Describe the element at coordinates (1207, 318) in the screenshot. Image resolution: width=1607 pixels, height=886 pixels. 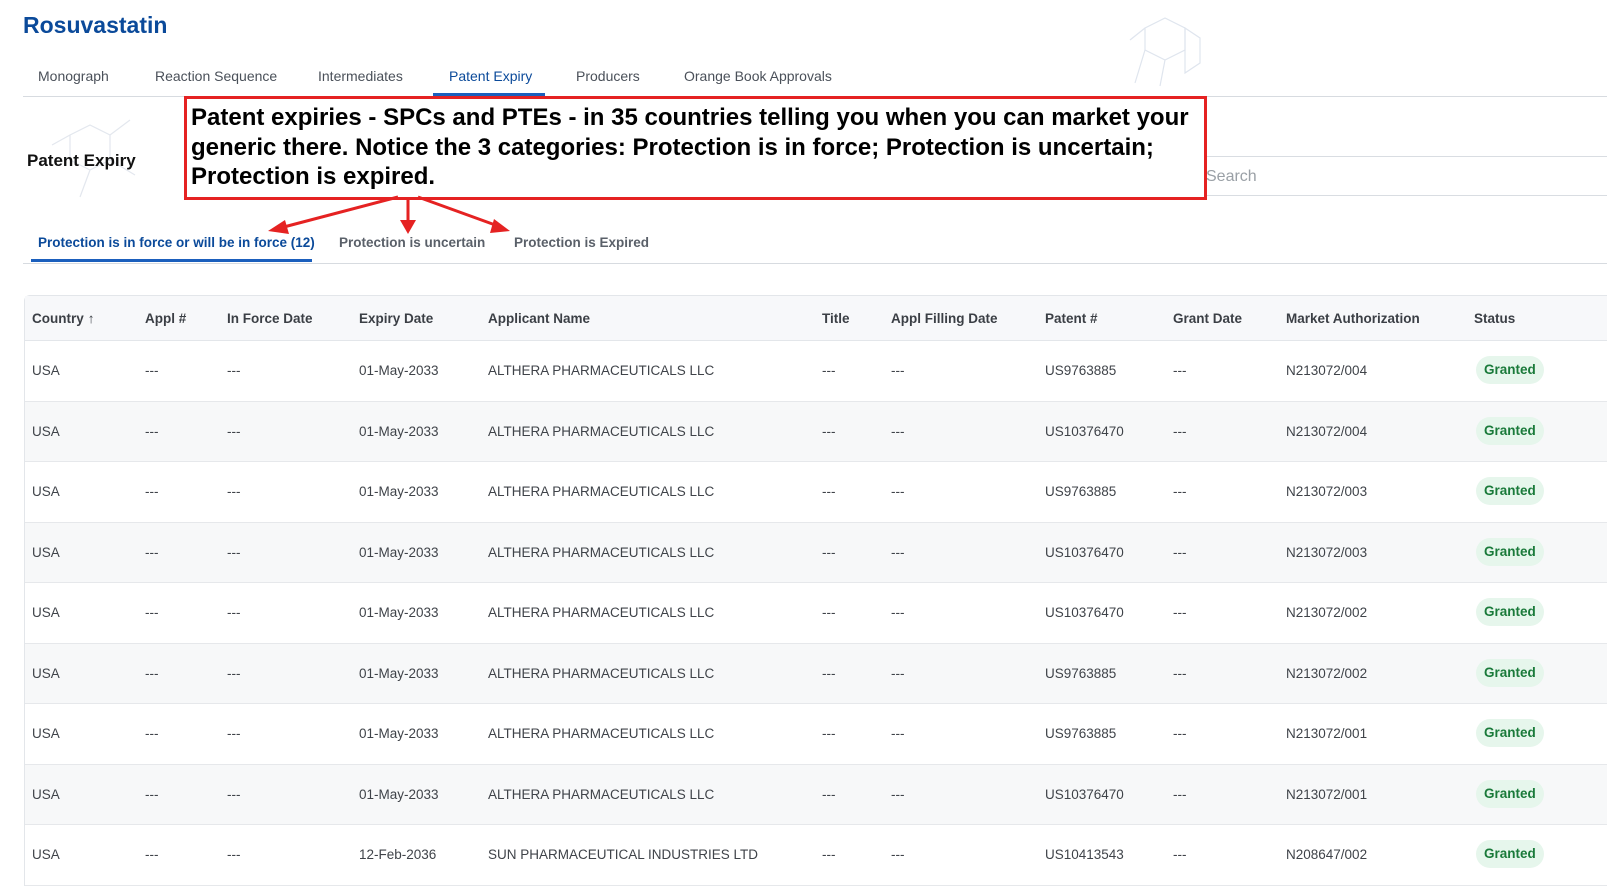
I see `column-header: Grant Date` at that location.